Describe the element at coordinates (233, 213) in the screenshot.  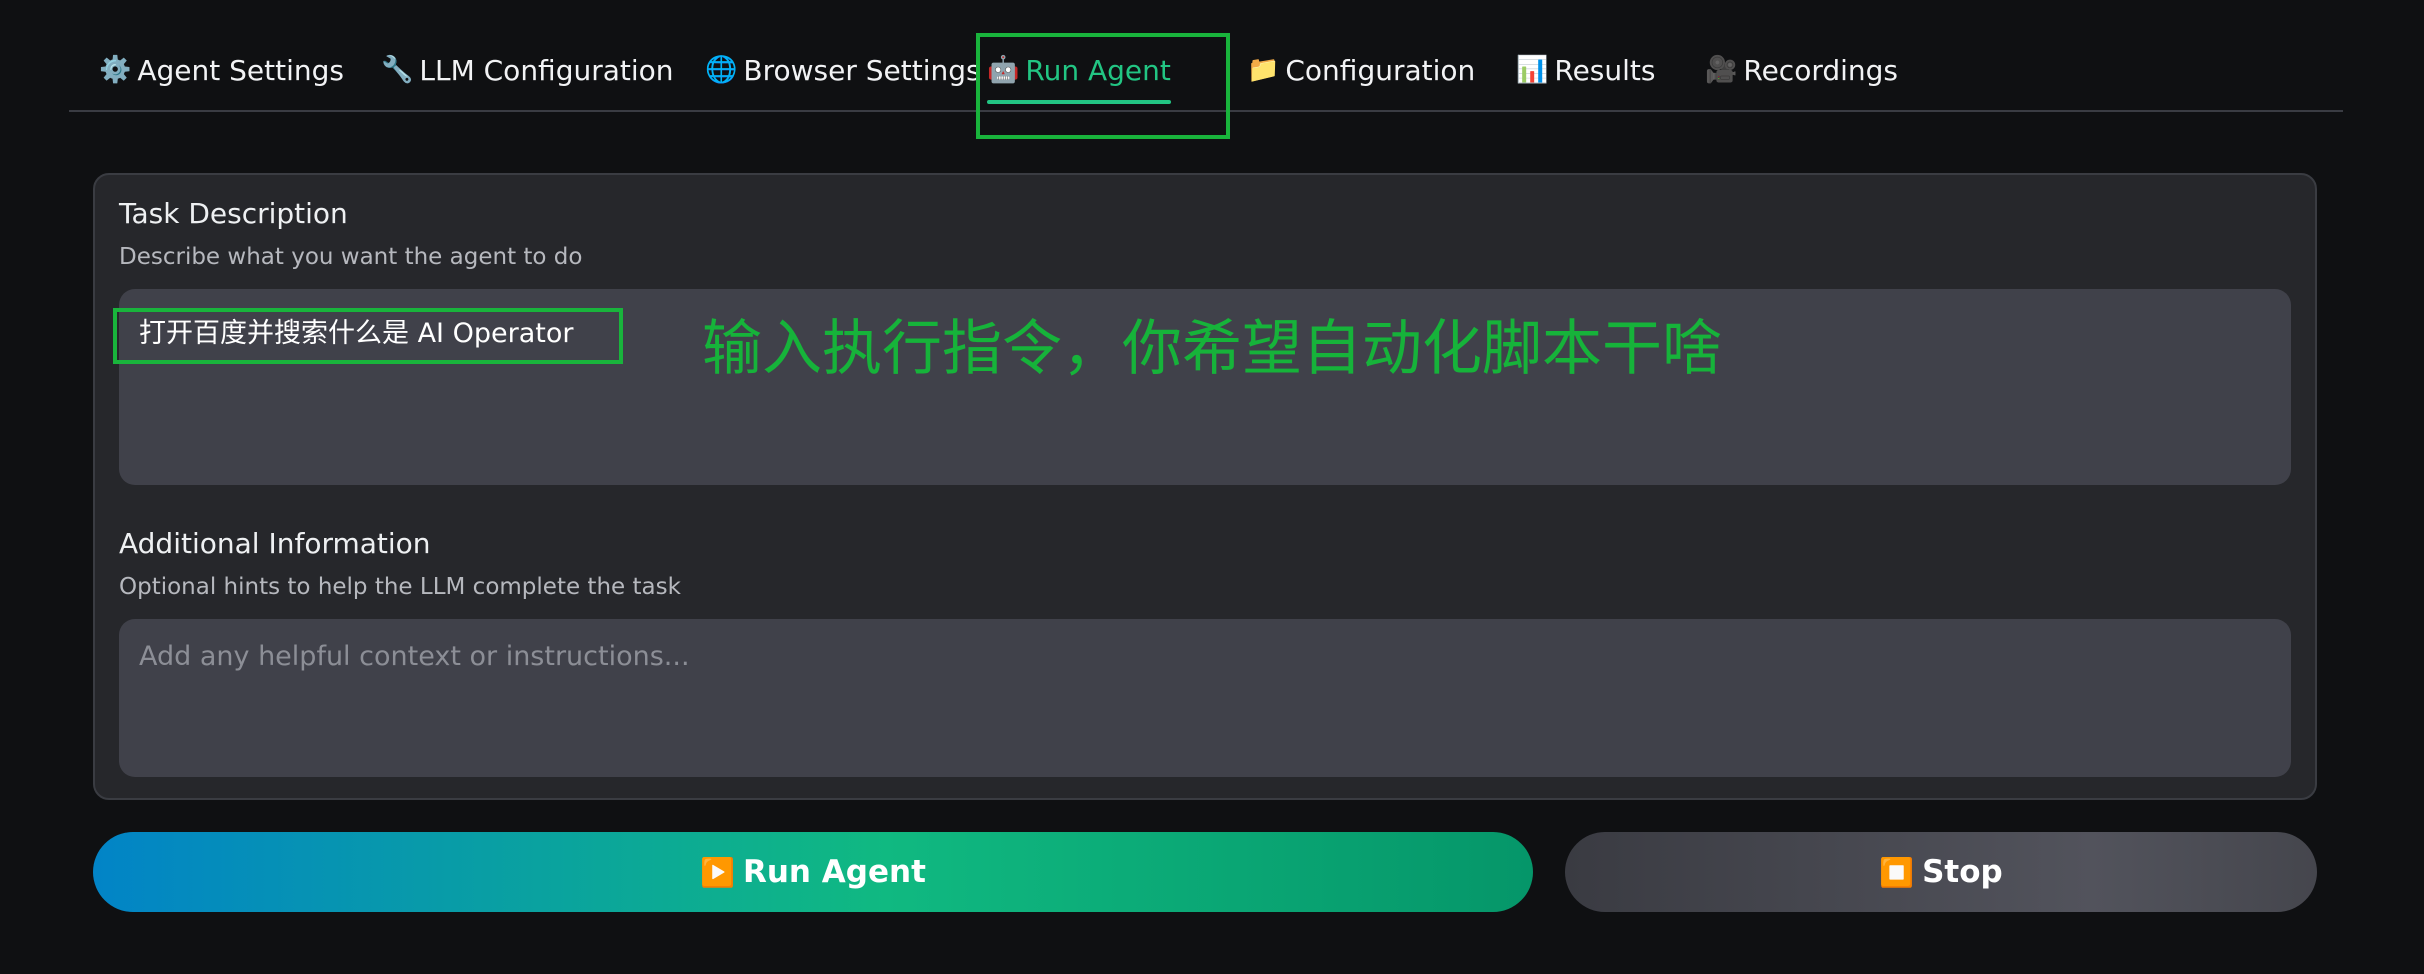
I see `task-description-label: Task Description` at that location.